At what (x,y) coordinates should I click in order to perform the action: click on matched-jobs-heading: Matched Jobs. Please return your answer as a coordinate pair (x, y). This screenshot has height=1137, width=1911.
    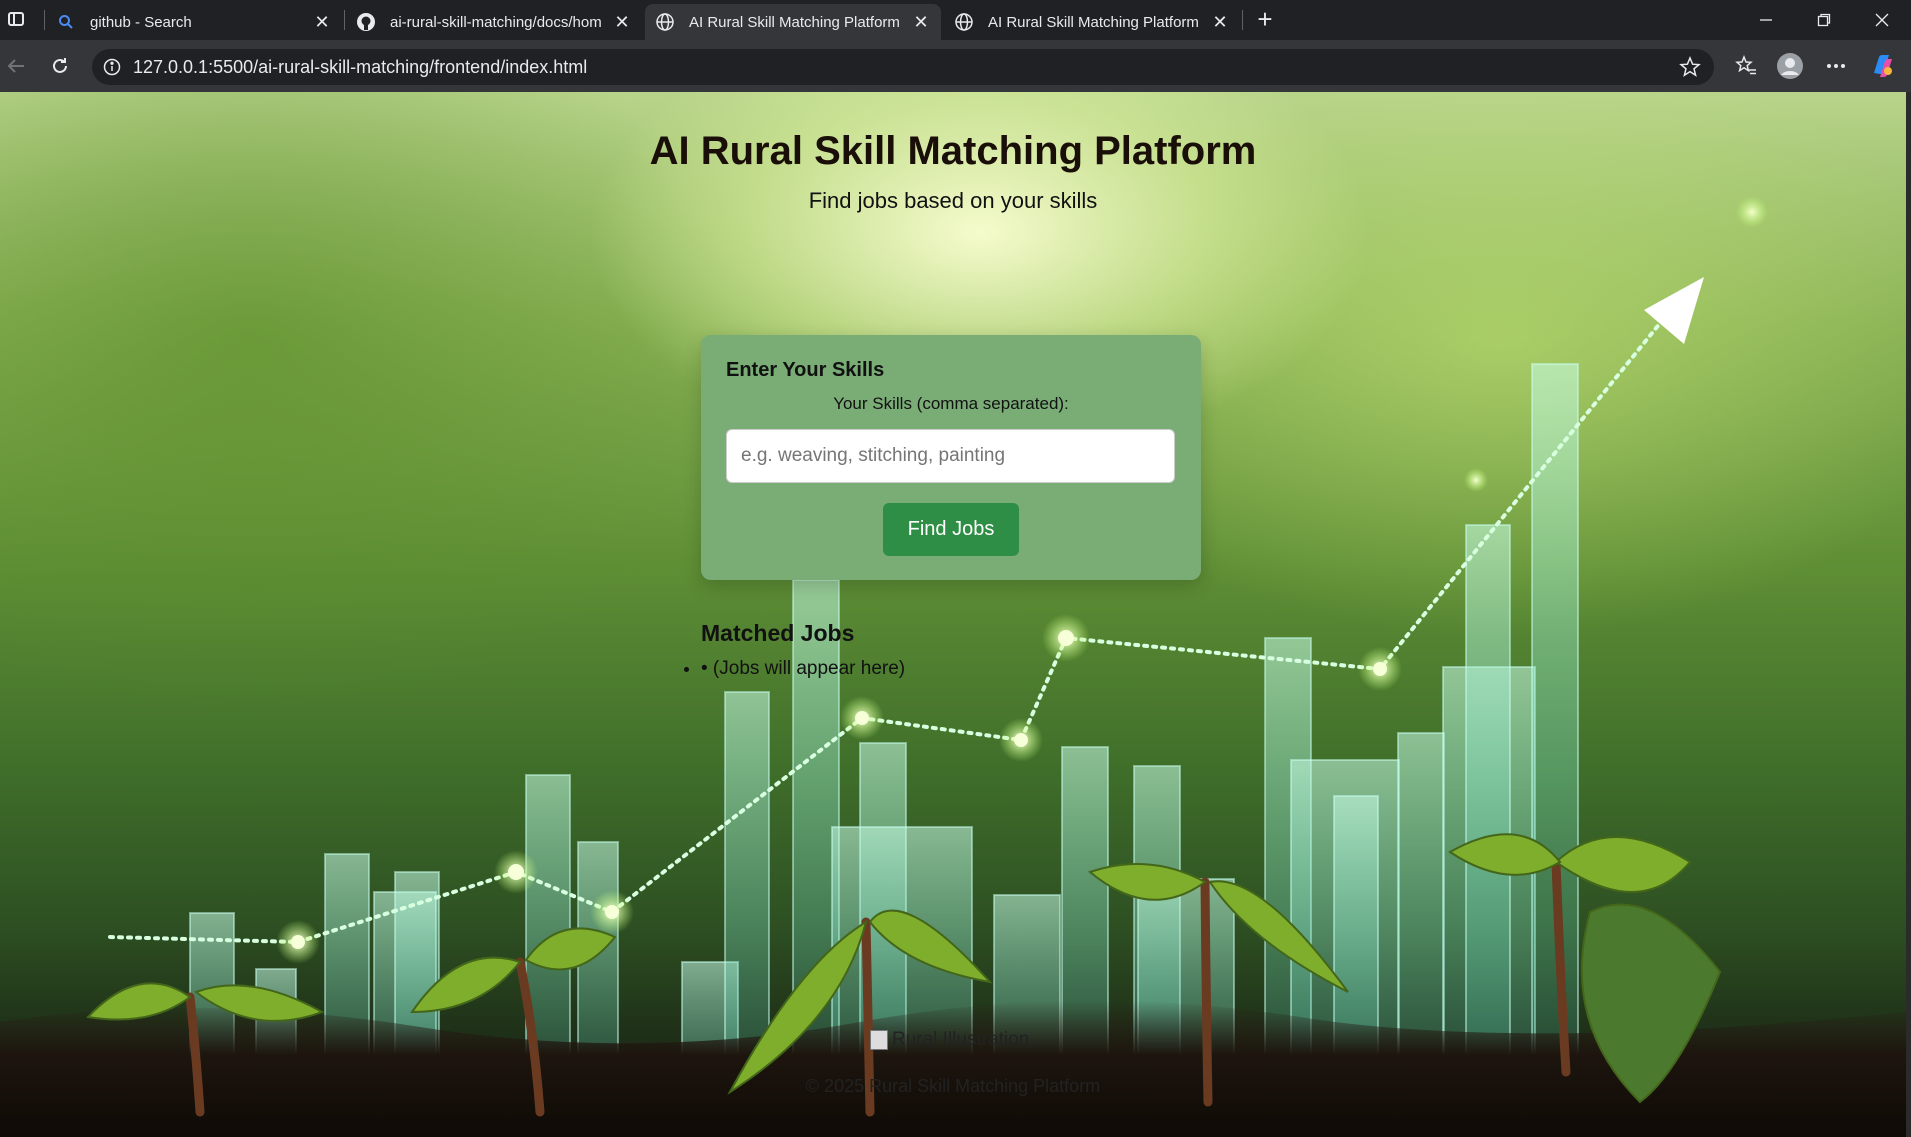
    Looking at the image, I should click on (778, 633).